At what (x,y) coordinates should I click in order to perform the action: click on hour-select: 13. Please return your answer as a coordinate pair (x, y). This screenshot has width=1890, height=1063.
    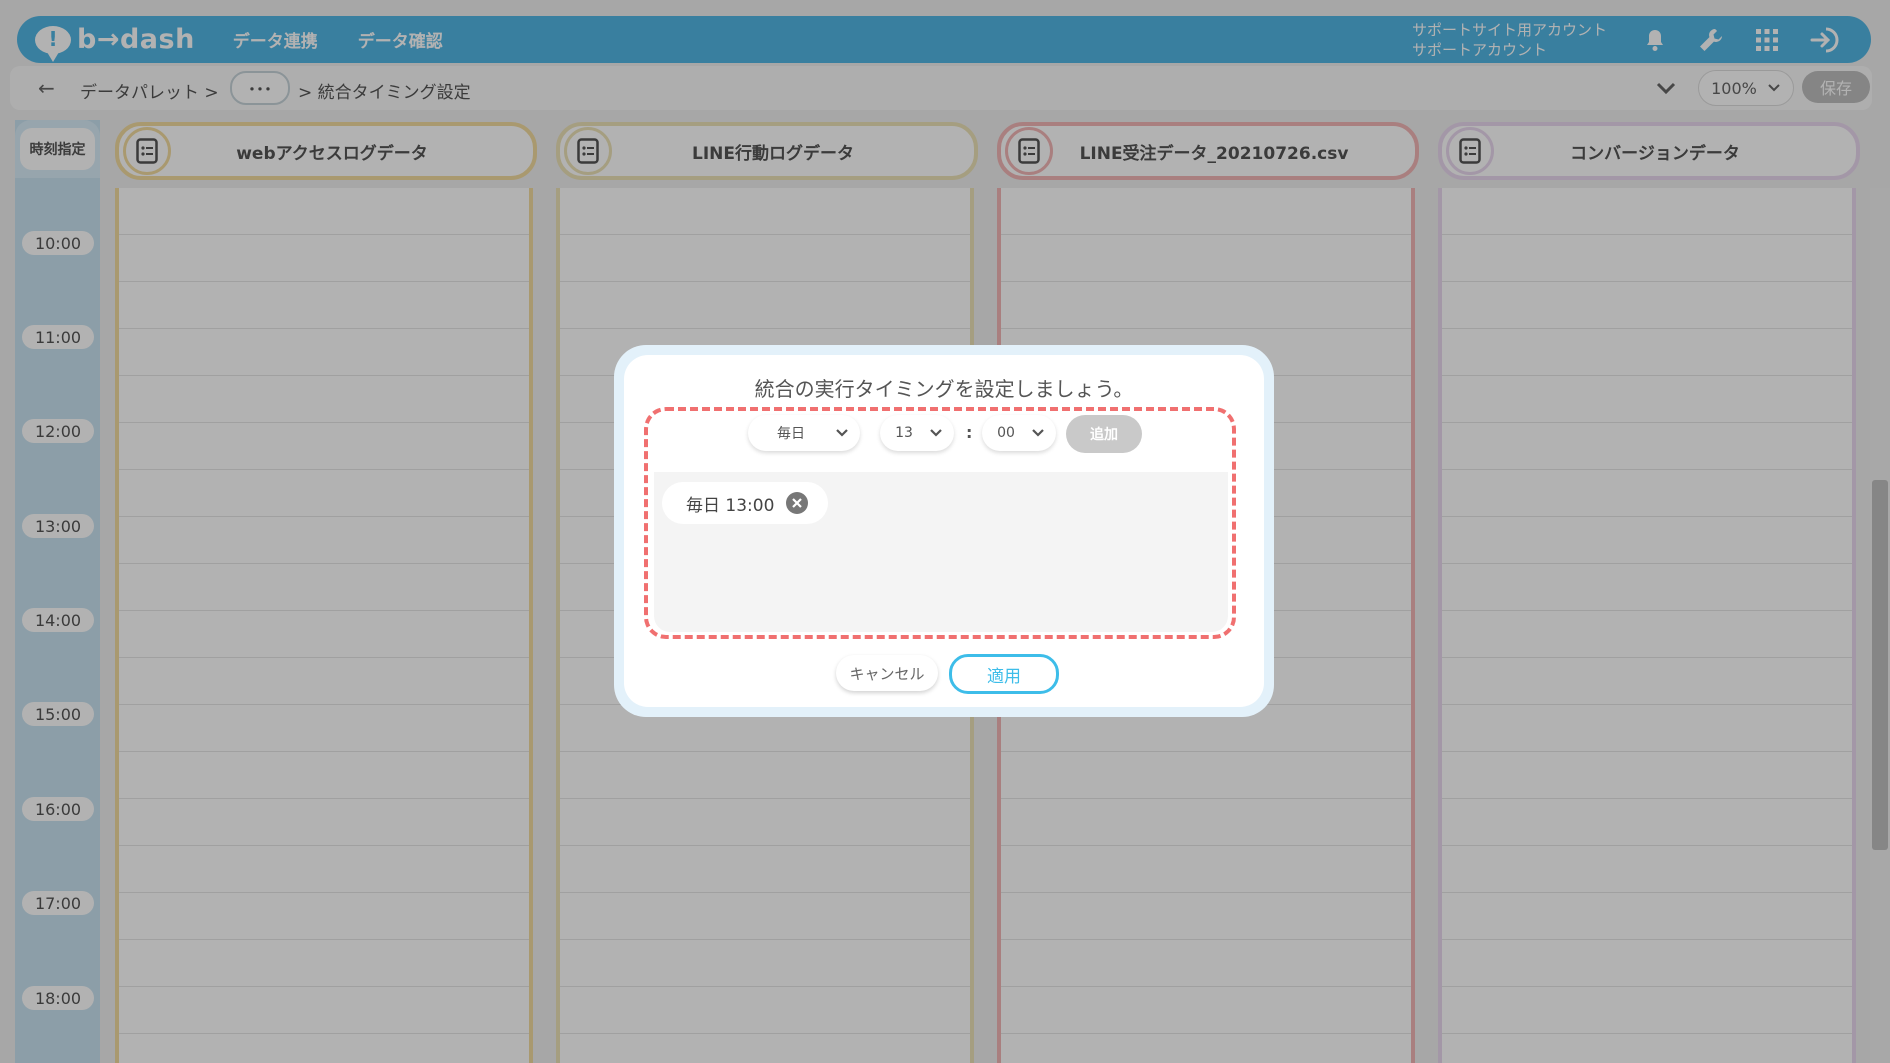
    Looking at the image, I should click on (917, 433).